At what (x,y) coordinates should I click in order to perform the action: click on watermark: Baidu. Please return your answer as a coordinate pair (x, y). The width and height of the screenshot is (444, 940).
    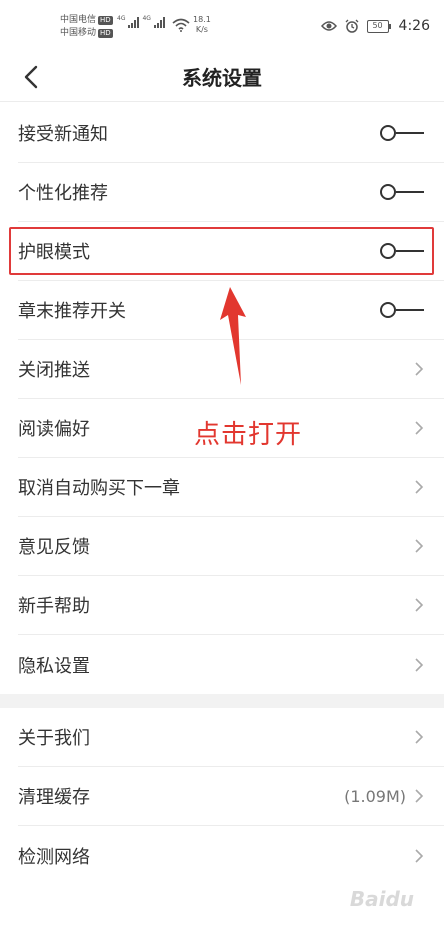
    Looking at the image, I should click on (381, 899).